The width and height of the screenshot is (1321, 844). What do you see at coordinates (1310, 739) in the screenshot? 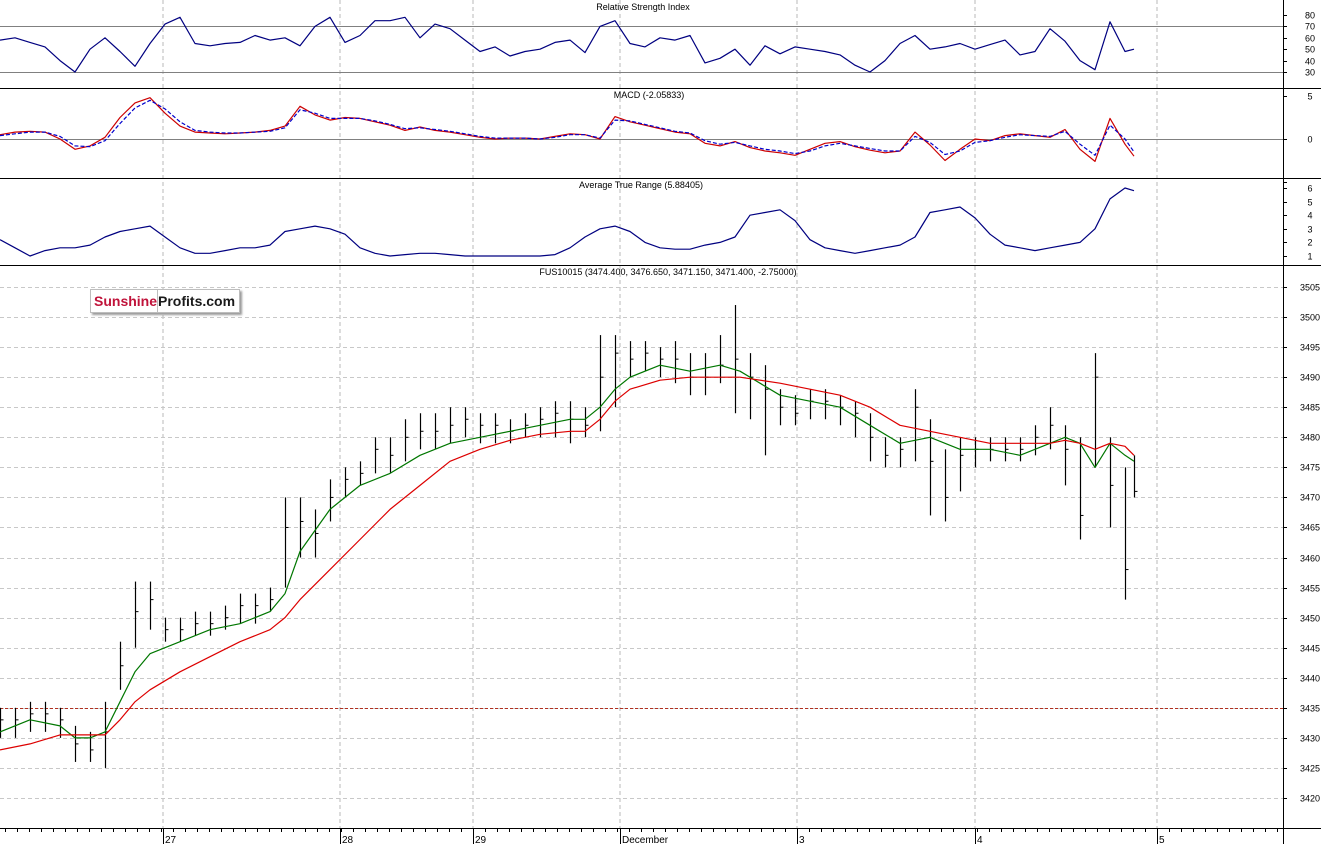
I see `price-ytick-label-2: 3430` at bounding box center [1310, 739].